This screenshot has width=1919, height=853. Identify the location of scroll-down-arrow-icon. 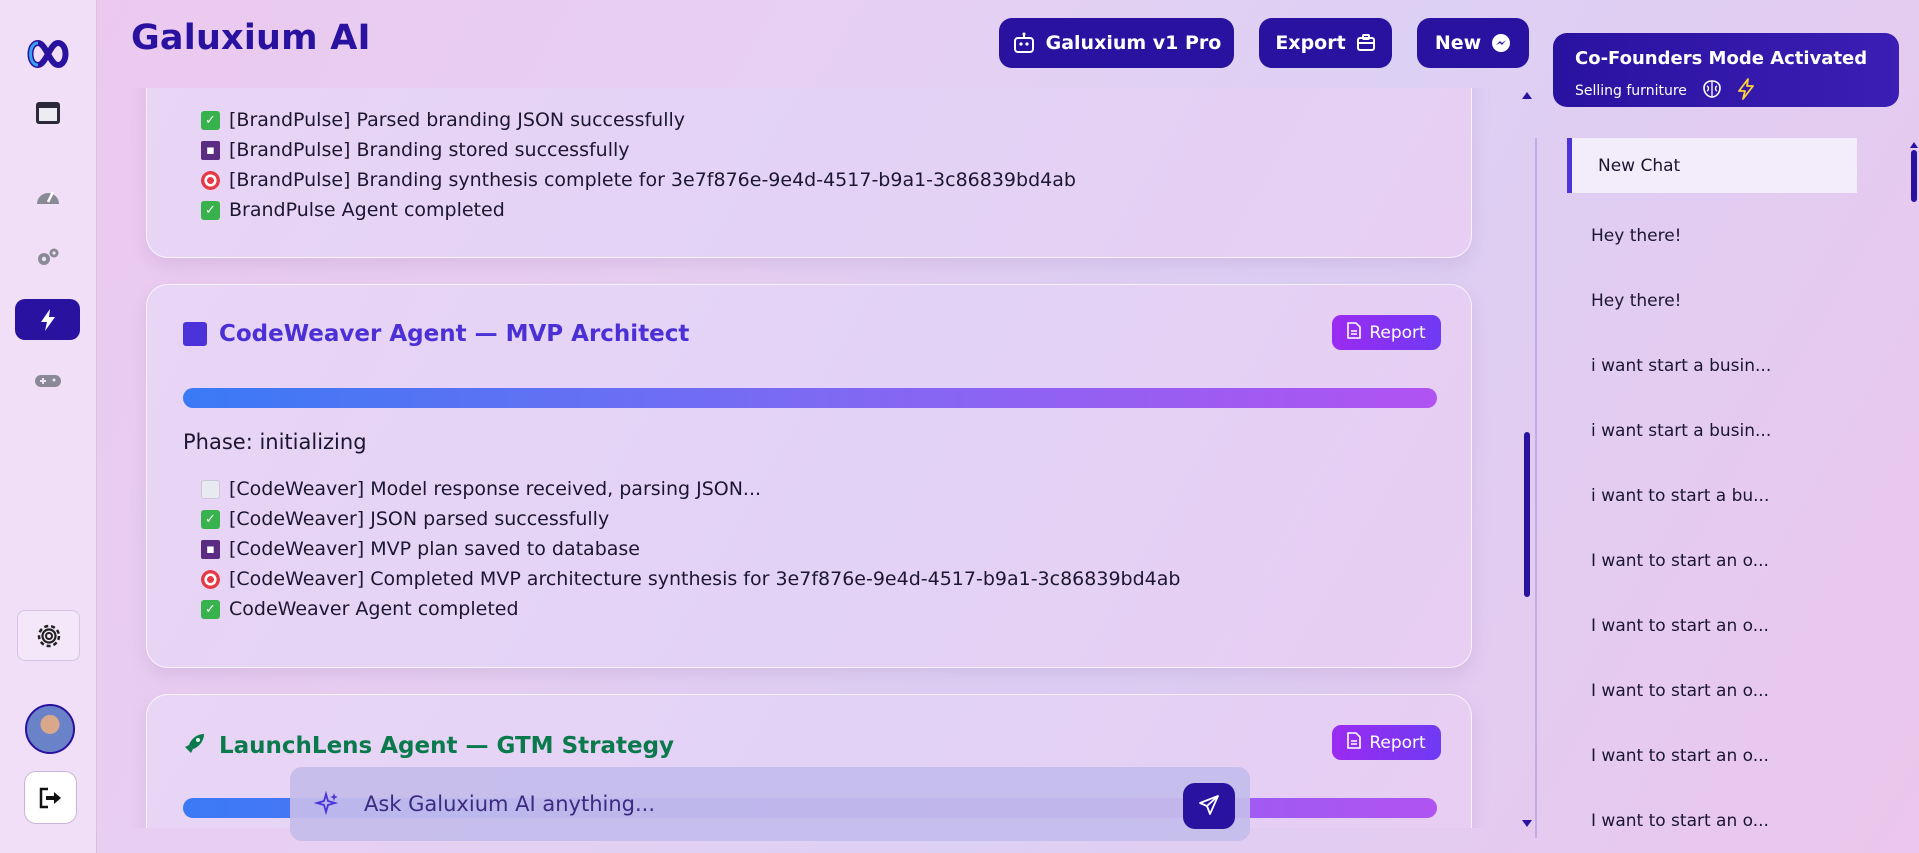
(1527, 823).